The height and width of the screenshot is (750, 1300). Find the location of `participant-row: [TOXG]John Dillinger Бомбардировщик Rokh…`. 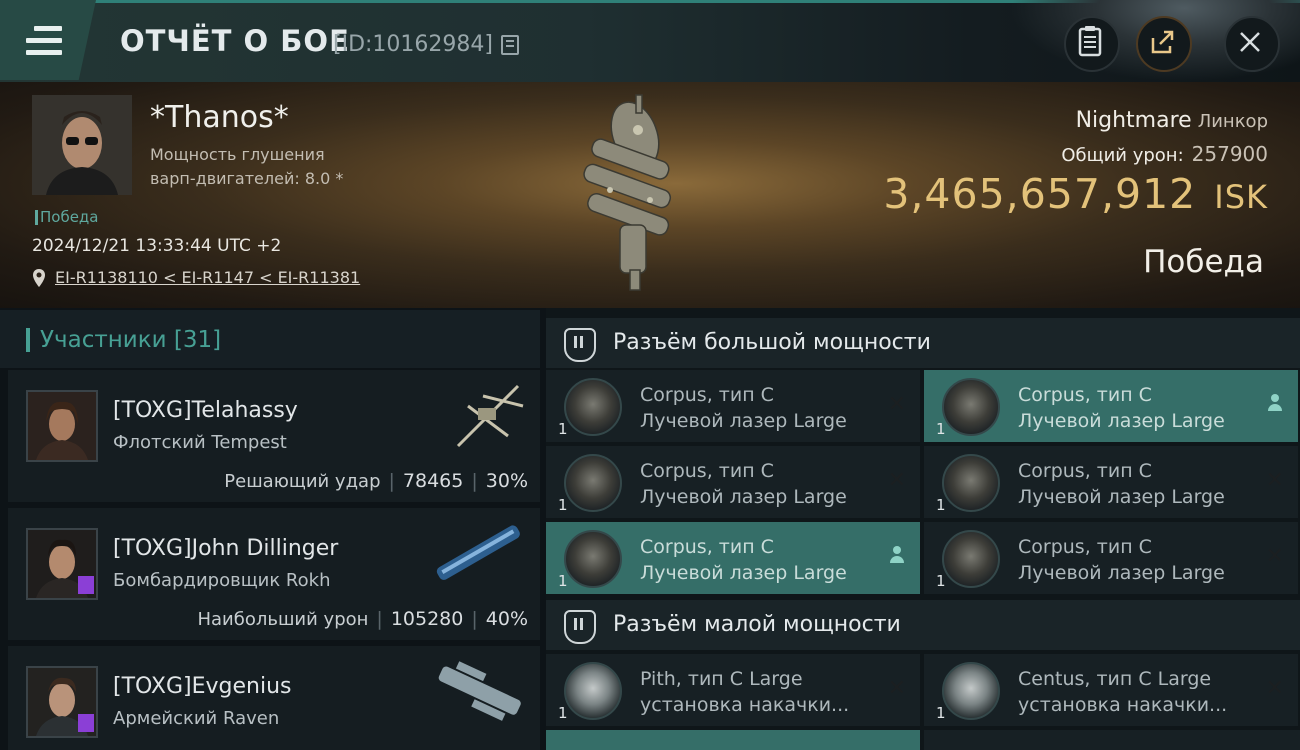

participant-row: [TOXG]John Dillinger Бомбардировщик Rokh… is located at coordinates (274, 577).